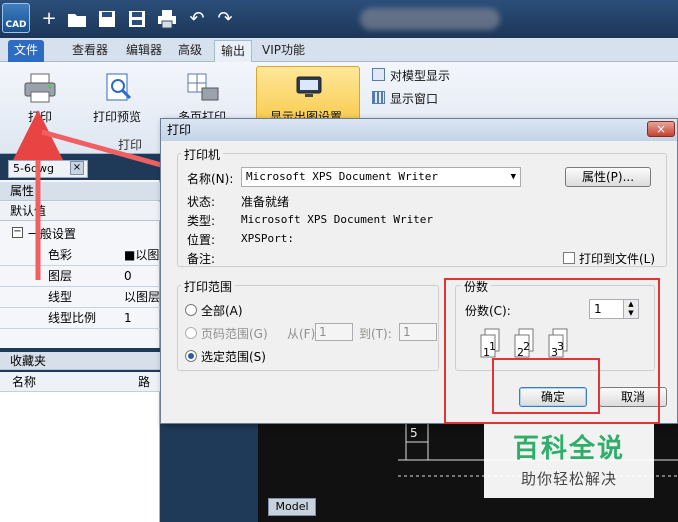  I want to click on print-range-label: 打印范围, so click(208, 286).